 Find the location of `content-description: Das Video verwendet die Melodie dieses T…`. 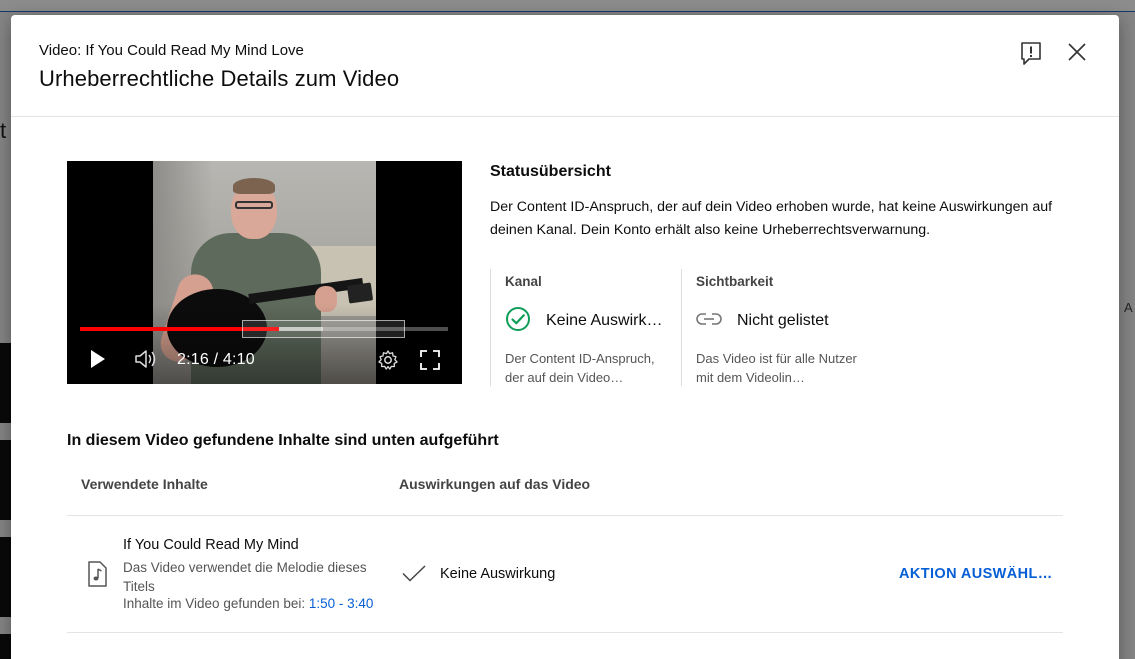

content-description: Das Video verwendet die Melodie dieses T… is located at coordinates (245, 577).